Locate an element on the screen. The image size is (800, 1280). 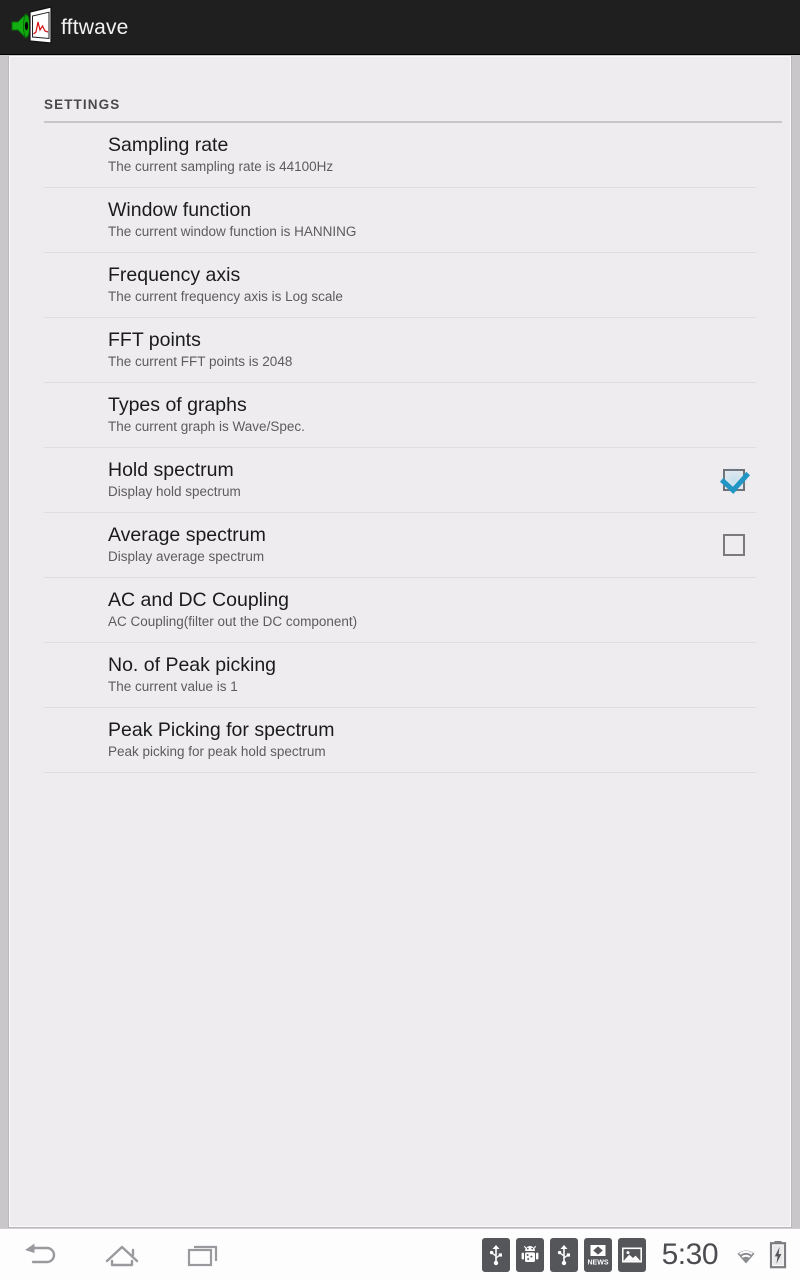
settings-row-summary: The current sampling rate is 44100Hz is located at coordinates (221, 167).